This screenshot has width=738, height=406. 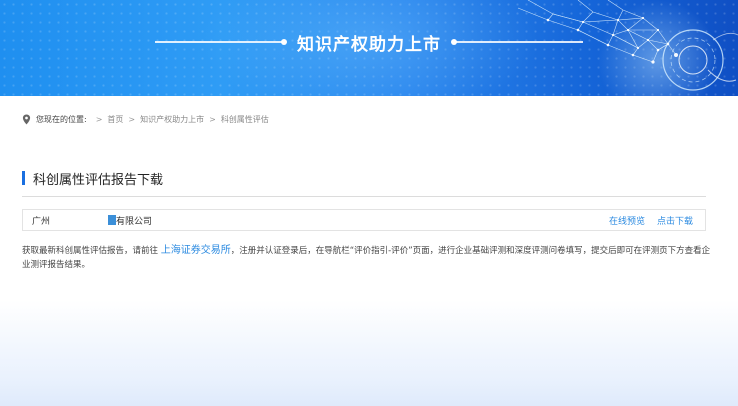 I want to click on breadcrumb-ip-listing: 知识产权助力上市, so click(x=172, y=119).